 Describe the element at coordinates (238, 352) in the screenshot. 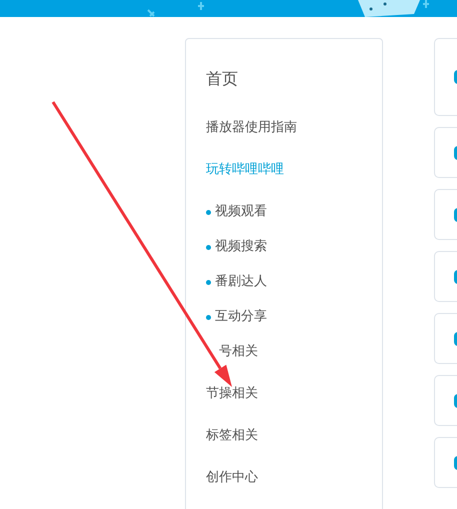

I see `nav-link: 号相关` at that location.